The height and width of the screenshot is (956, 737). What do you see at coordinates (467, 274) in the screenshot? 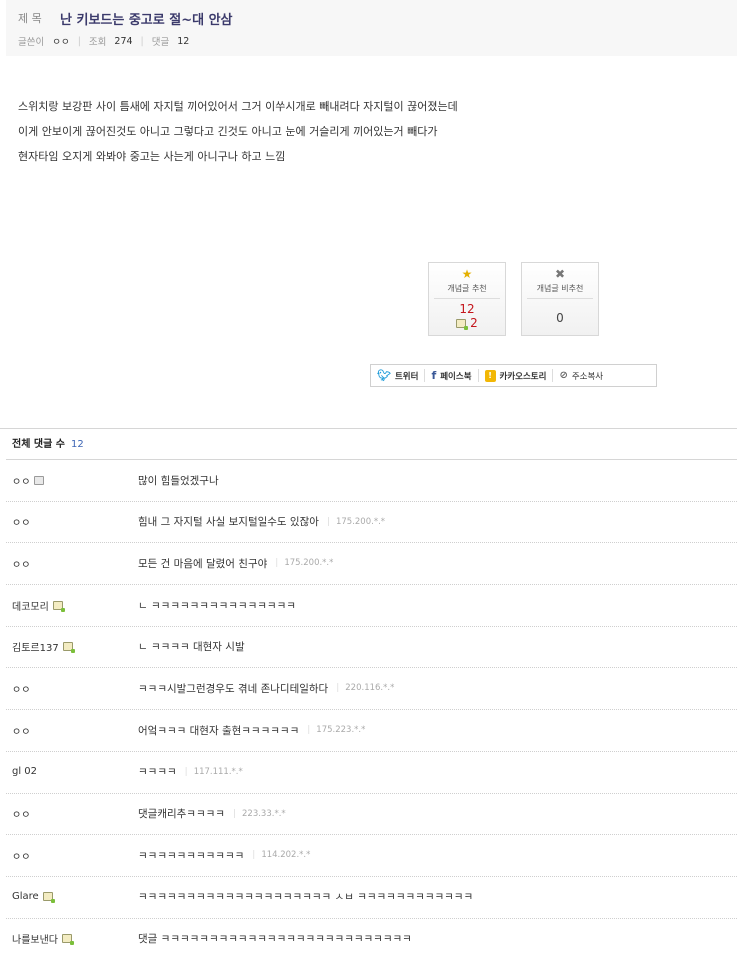
I see `star-icon: ★` at bounding box center [467, 274].